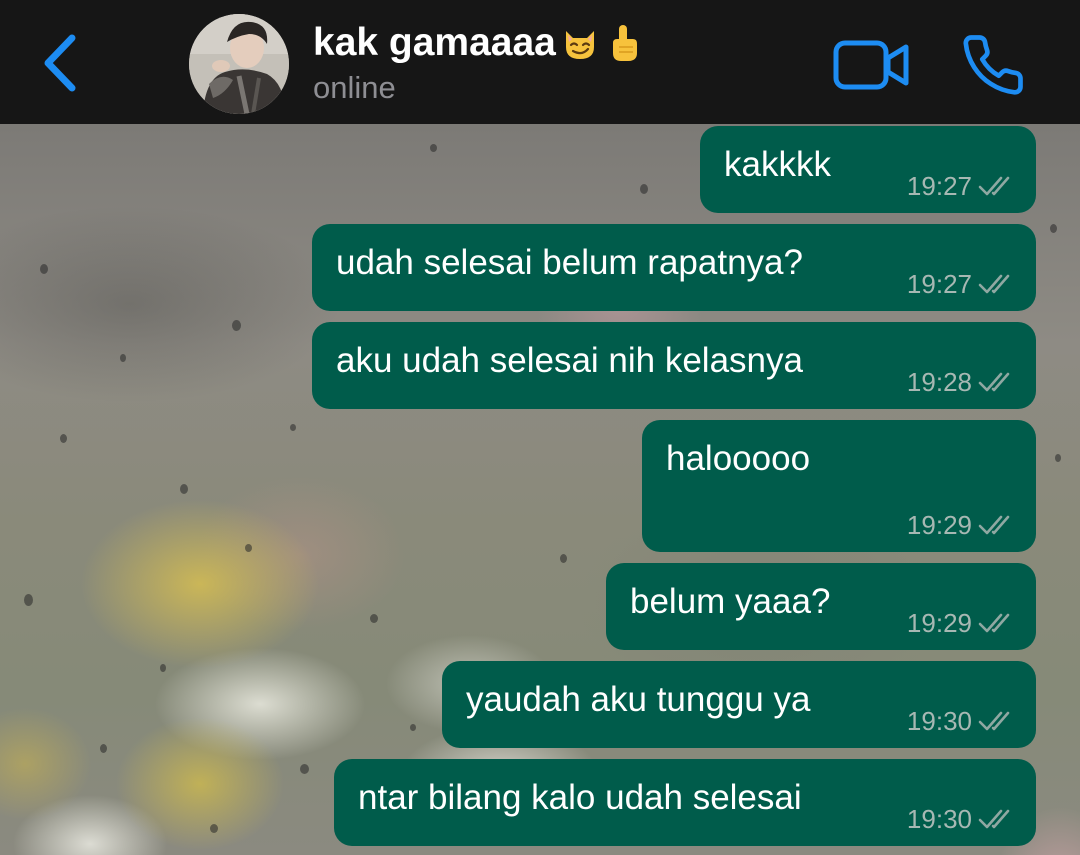 The height and width of the screenshot is (855, 1080). I want to click on message-bubble: yaudah aku tunggu ya 19:30, so click(739, 704).